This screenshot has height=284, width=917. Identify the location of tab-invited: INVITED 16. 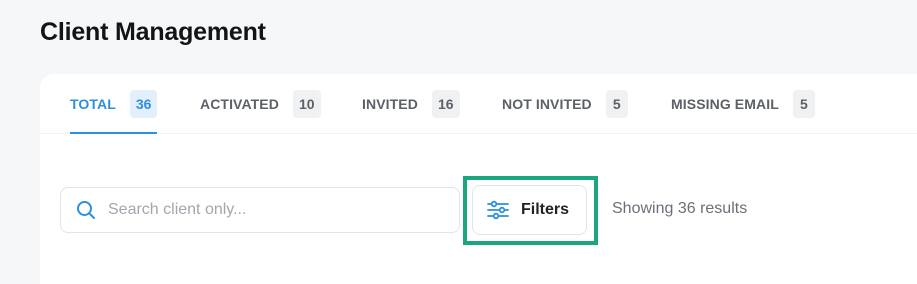
(411, 104).